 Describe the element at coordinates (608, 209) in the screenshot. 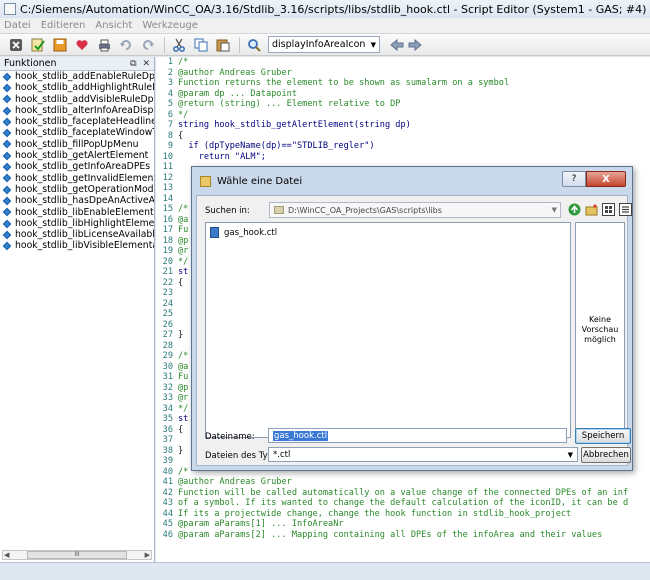

I see `list-view-icon` at that location.